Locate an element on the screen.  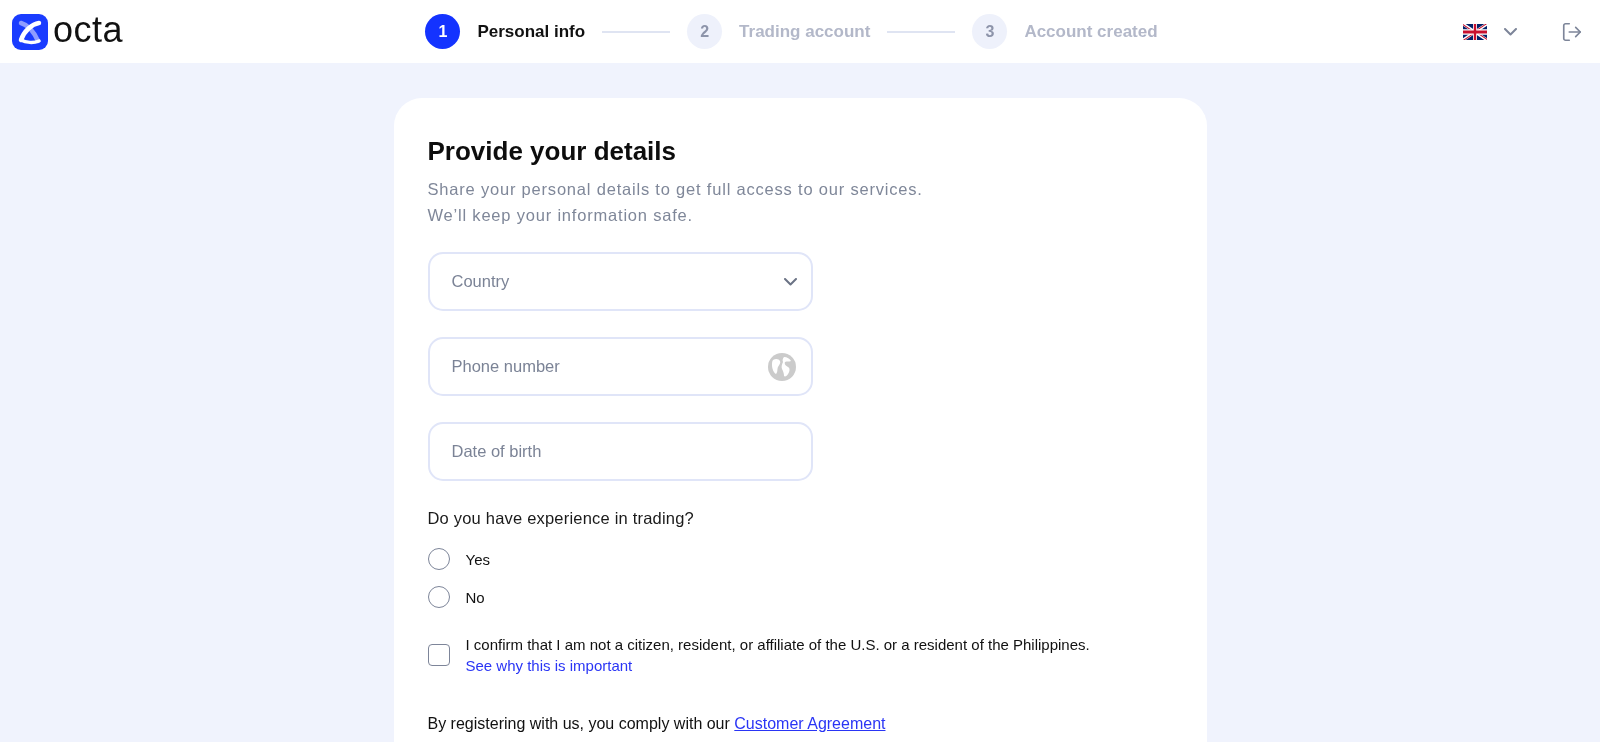
step-label: Trading account is located at coordinates (805, 31).